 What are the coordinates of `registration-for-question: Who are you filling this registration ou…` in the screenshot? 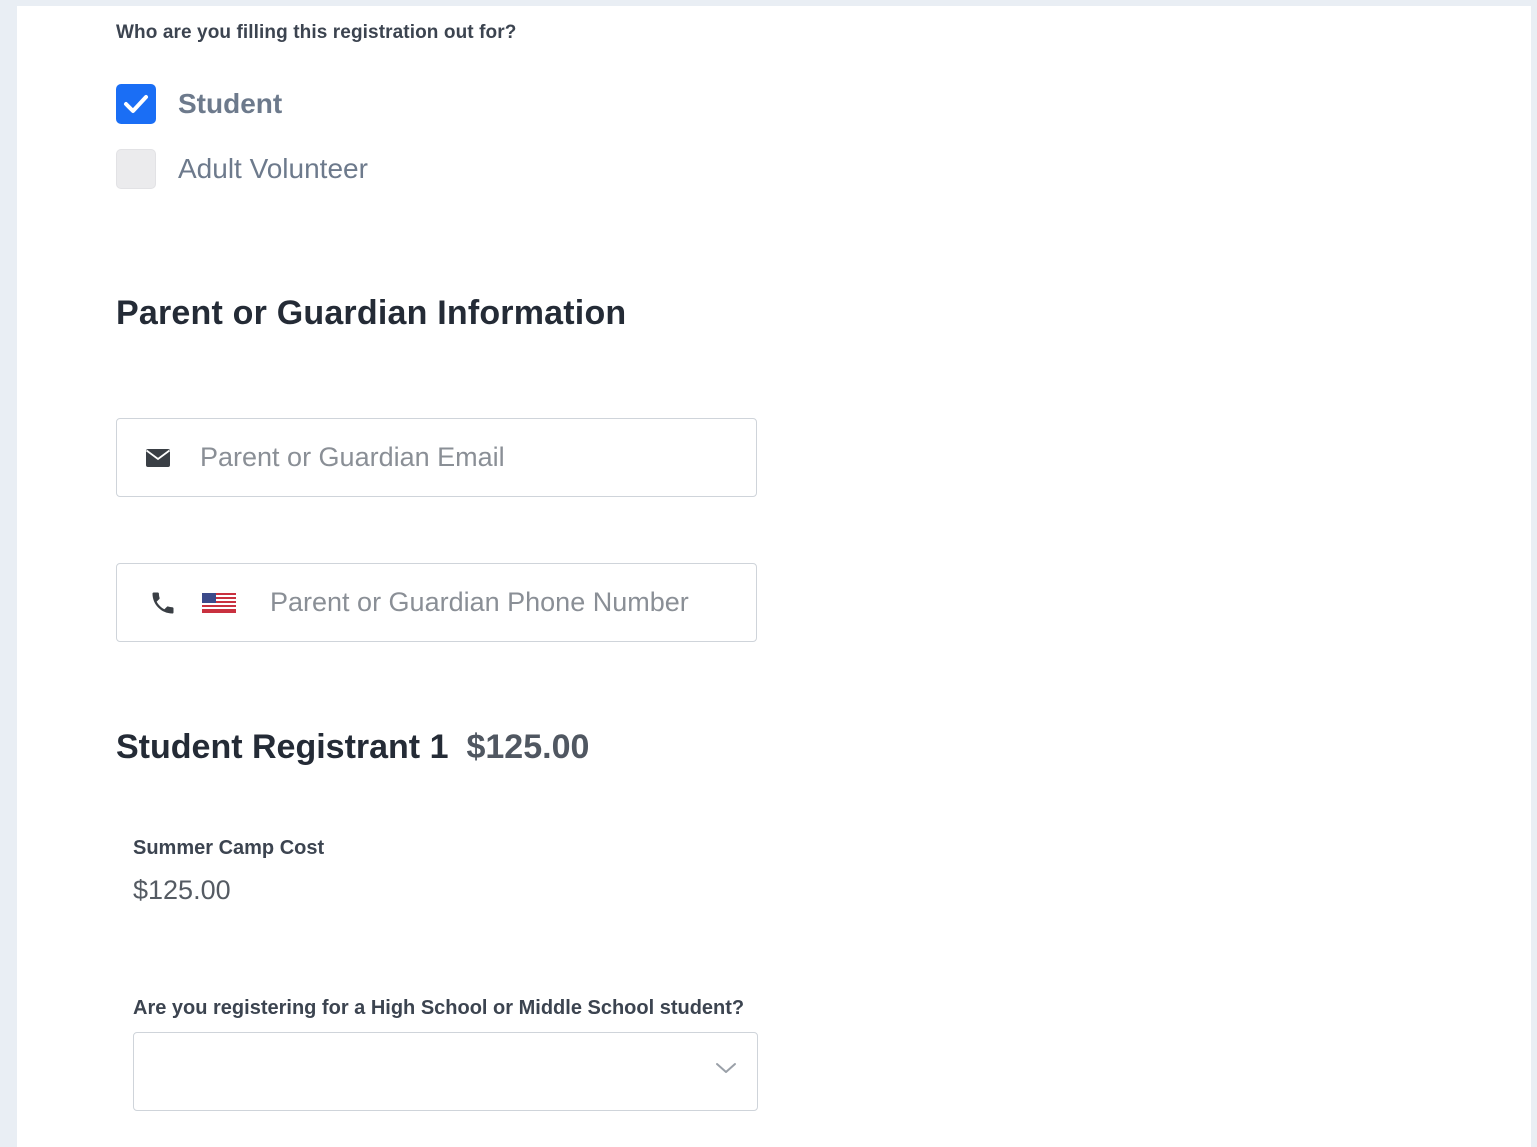 It's located at (316, 32).